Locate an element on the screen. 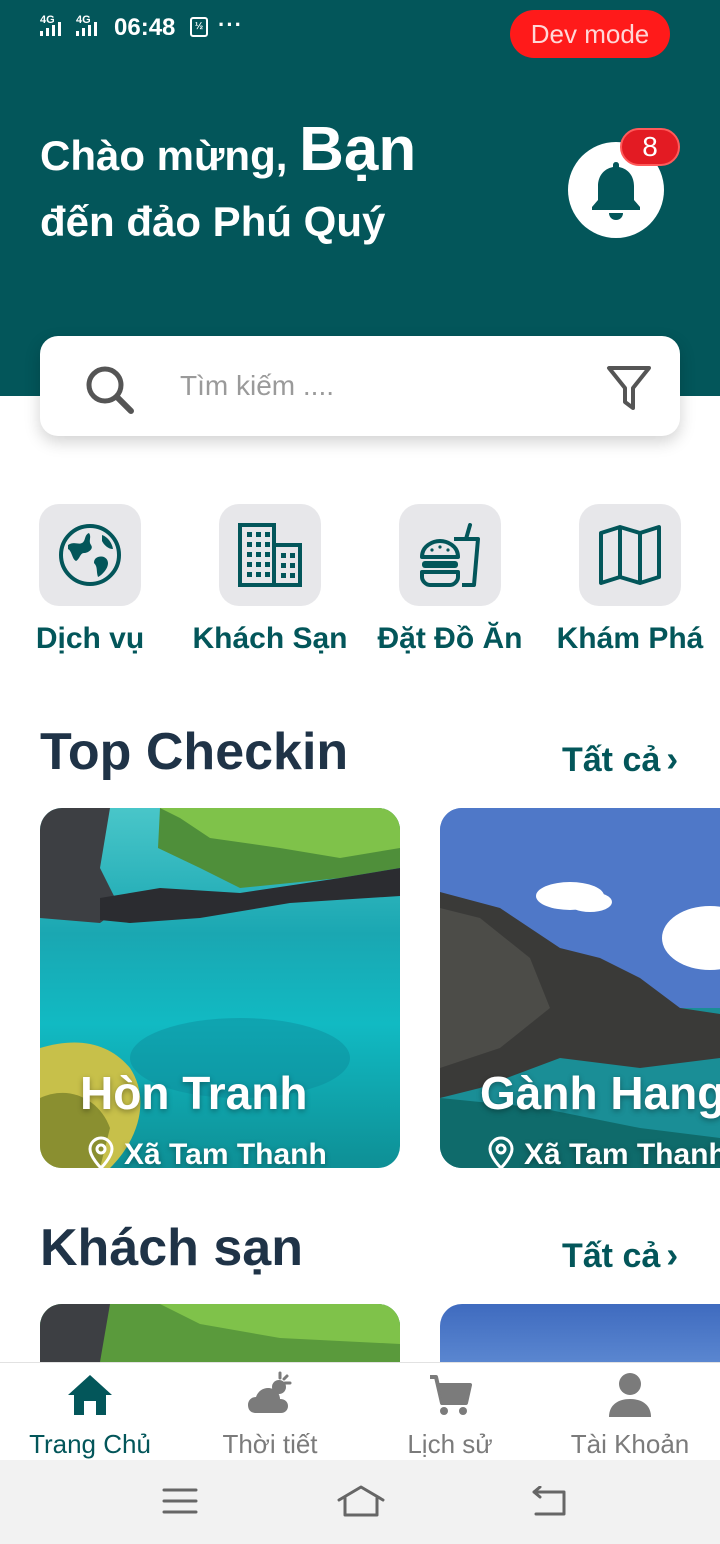 This screenshot has height=1544, width=720. category-hotels: Khách Sạn is located at coordinates (270, 580).